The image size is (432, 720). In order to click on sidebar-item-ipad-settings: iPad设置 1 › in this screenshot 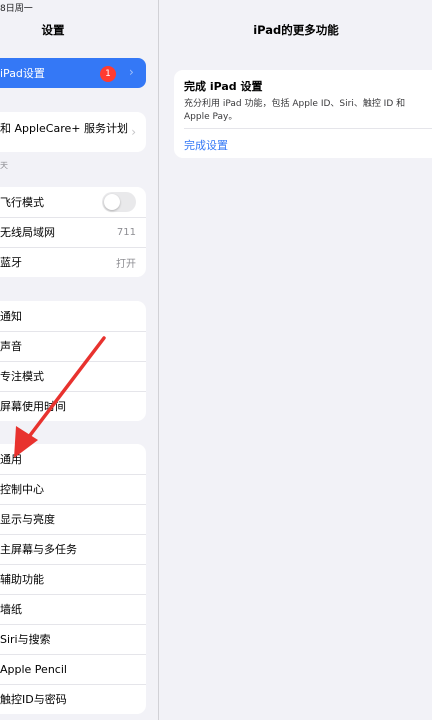, I will do `click(73, 73)`.